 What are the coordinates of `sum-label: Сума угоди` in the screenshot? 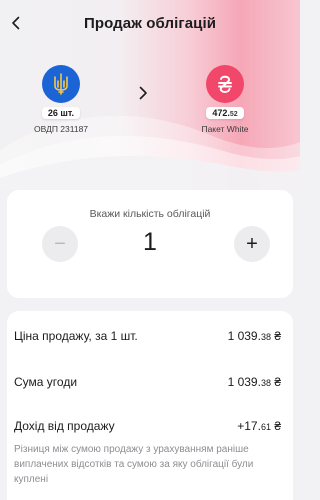 It's located at (46, 382).